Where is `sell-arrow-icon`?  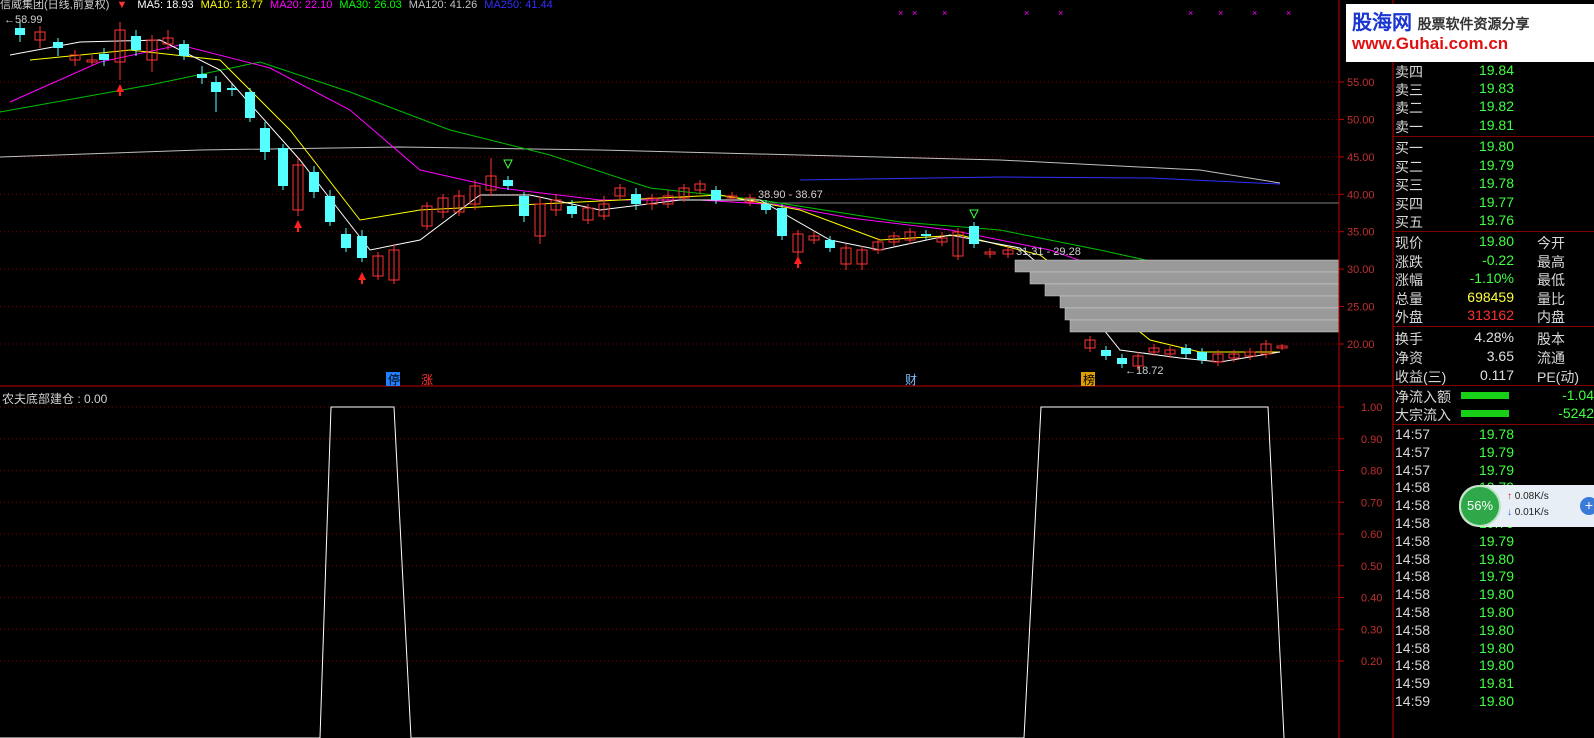
sell-arrow-icon is located at coordinates (508, 164).